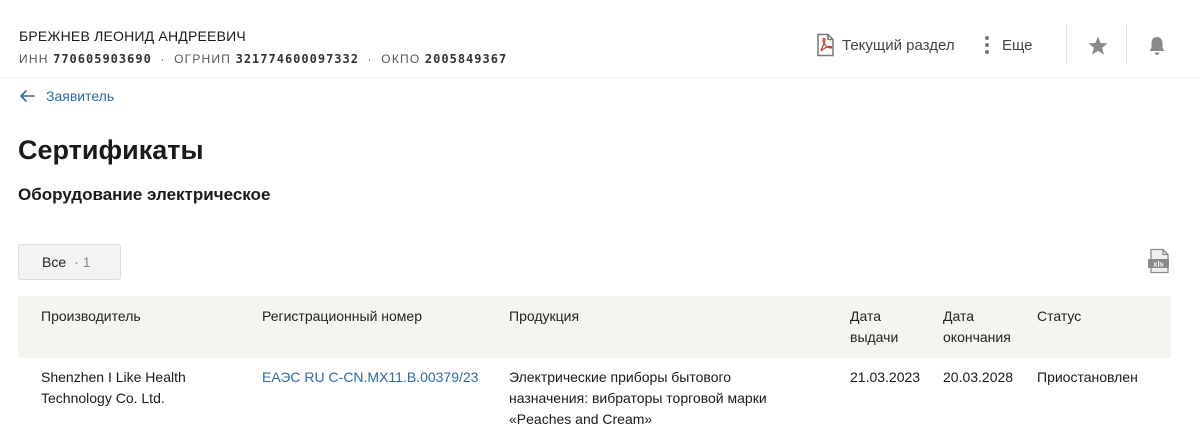  What do you see at coordinates (978, 377) in the screenshot?
I see `cell-end-date: 20.03.2028` at bounding box center [978, 377].